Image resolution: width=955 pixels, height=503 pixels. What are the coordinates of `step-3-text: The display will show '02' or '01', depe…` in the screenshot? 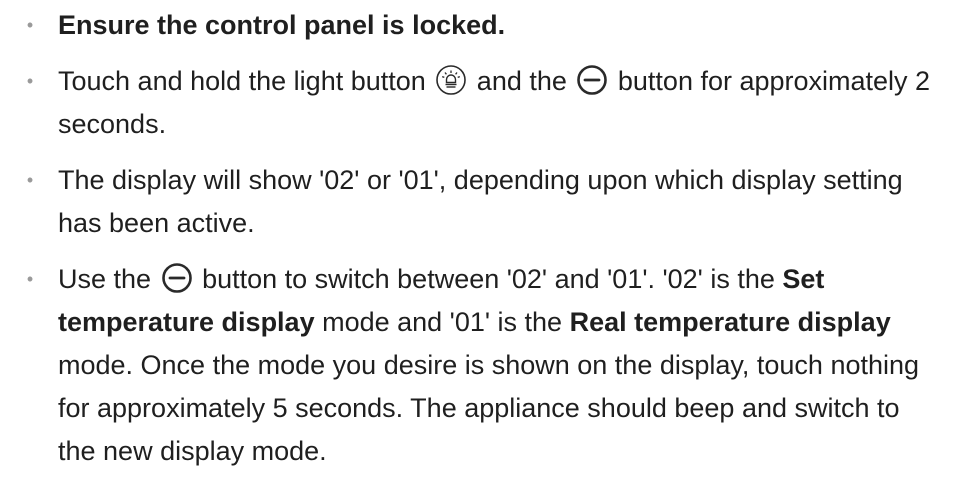 It's located at (480, 201).